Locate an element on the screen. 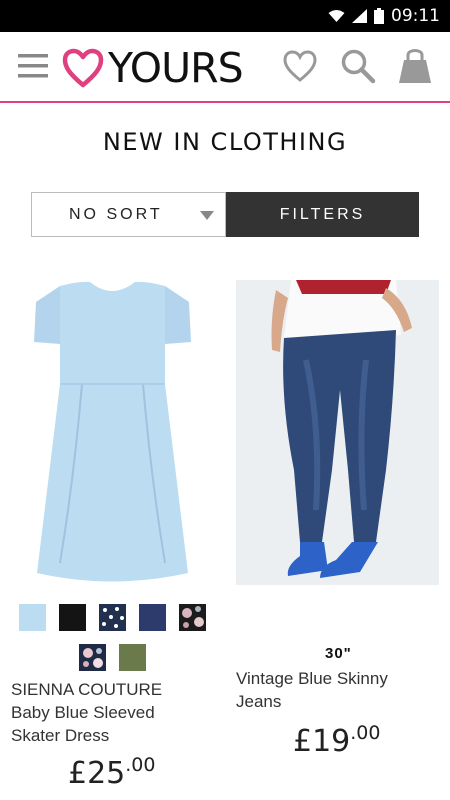  product-name: Vintage Blue Skinny Jeans is located at coordinates (338, 690).